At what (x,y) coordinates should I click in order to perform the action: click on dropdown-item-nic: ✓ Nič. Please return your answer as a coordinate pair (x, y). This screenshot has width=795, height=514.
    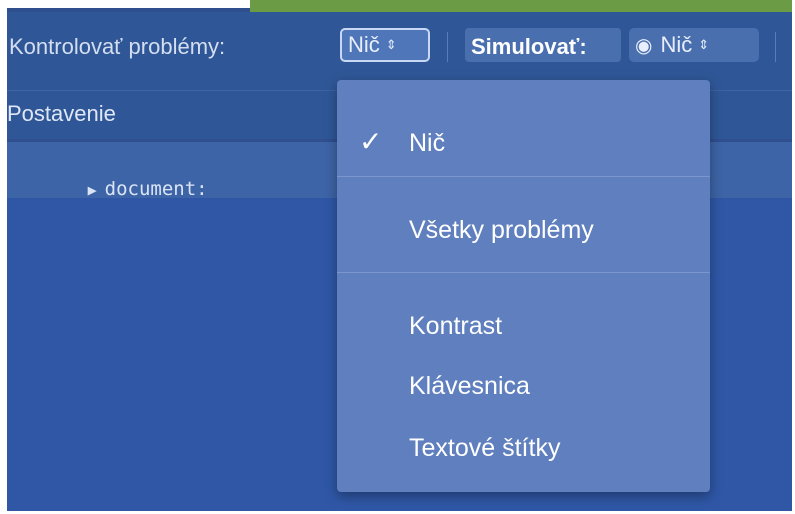
    Looking at the image, I should click on (523, 145).